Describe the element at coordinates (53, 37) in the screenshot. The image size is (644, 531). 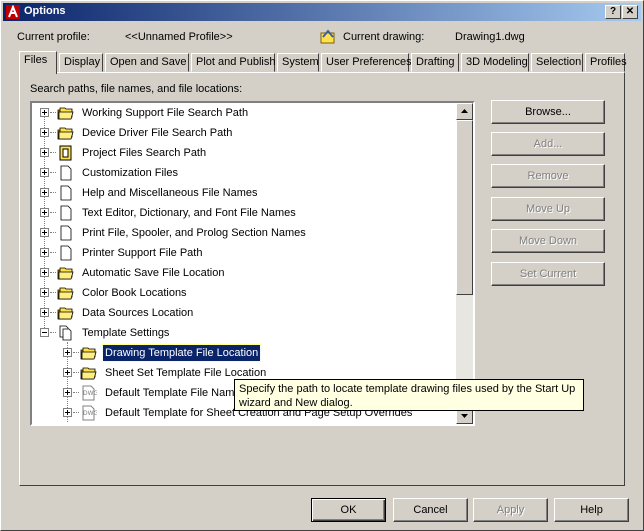
I see `current-profile-label: Current profile:` at that location.